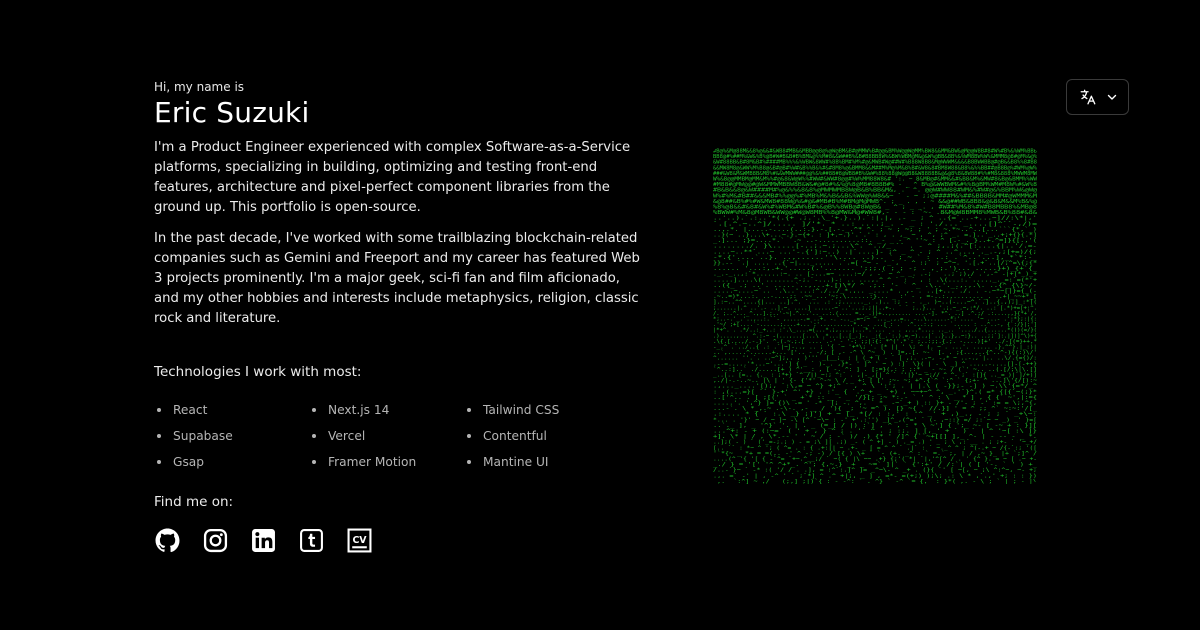  I want to click on technology-label: Next.js 14, so click(359, 410).